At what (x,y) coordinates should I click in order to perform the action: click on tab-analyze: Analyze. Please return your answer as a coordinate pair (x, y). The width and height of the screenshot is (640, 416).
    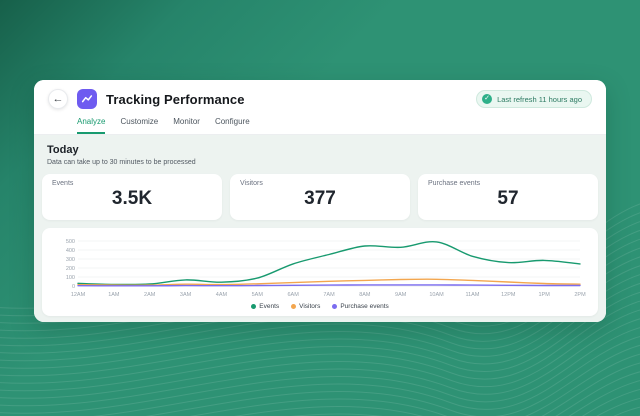
    Looking at the image, I should click on (91, 125).